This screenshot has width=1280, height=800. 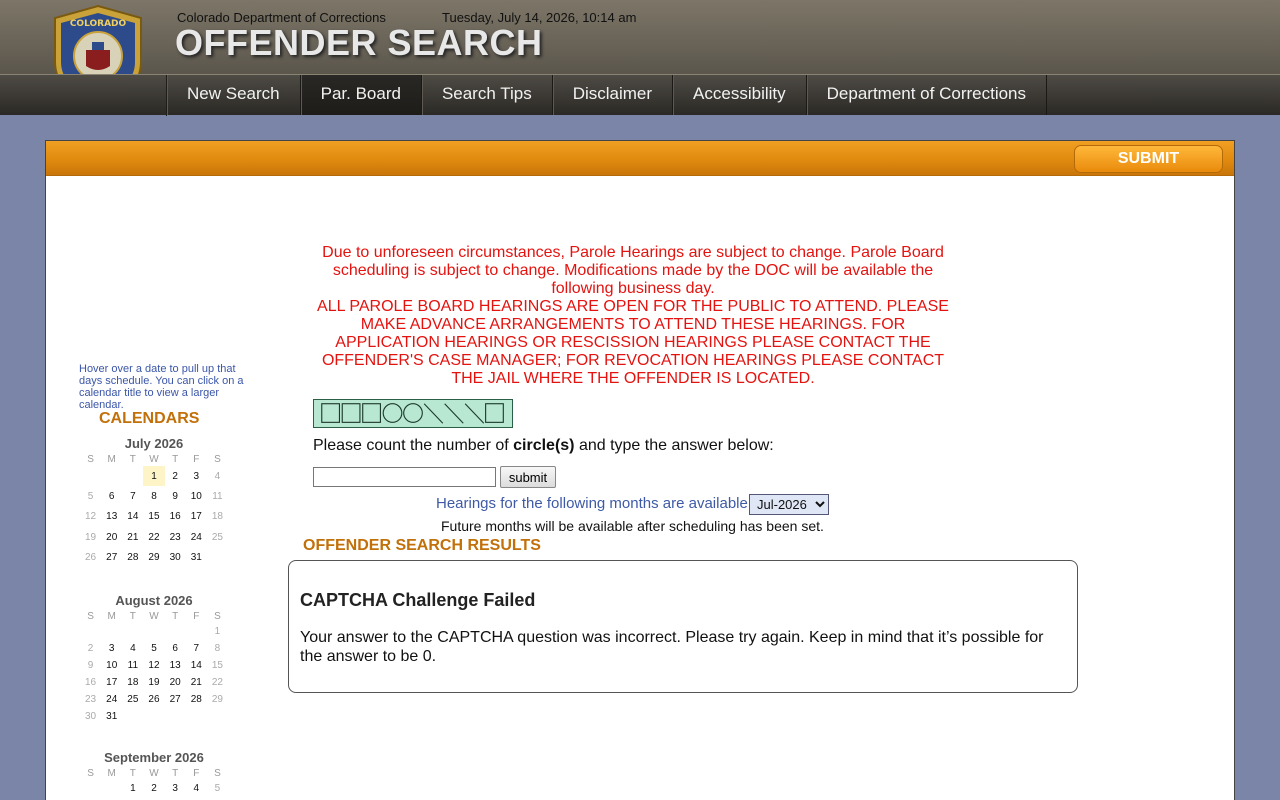 I want to click on nav-accessibility: Accessibility, so click(x=740, y=95).